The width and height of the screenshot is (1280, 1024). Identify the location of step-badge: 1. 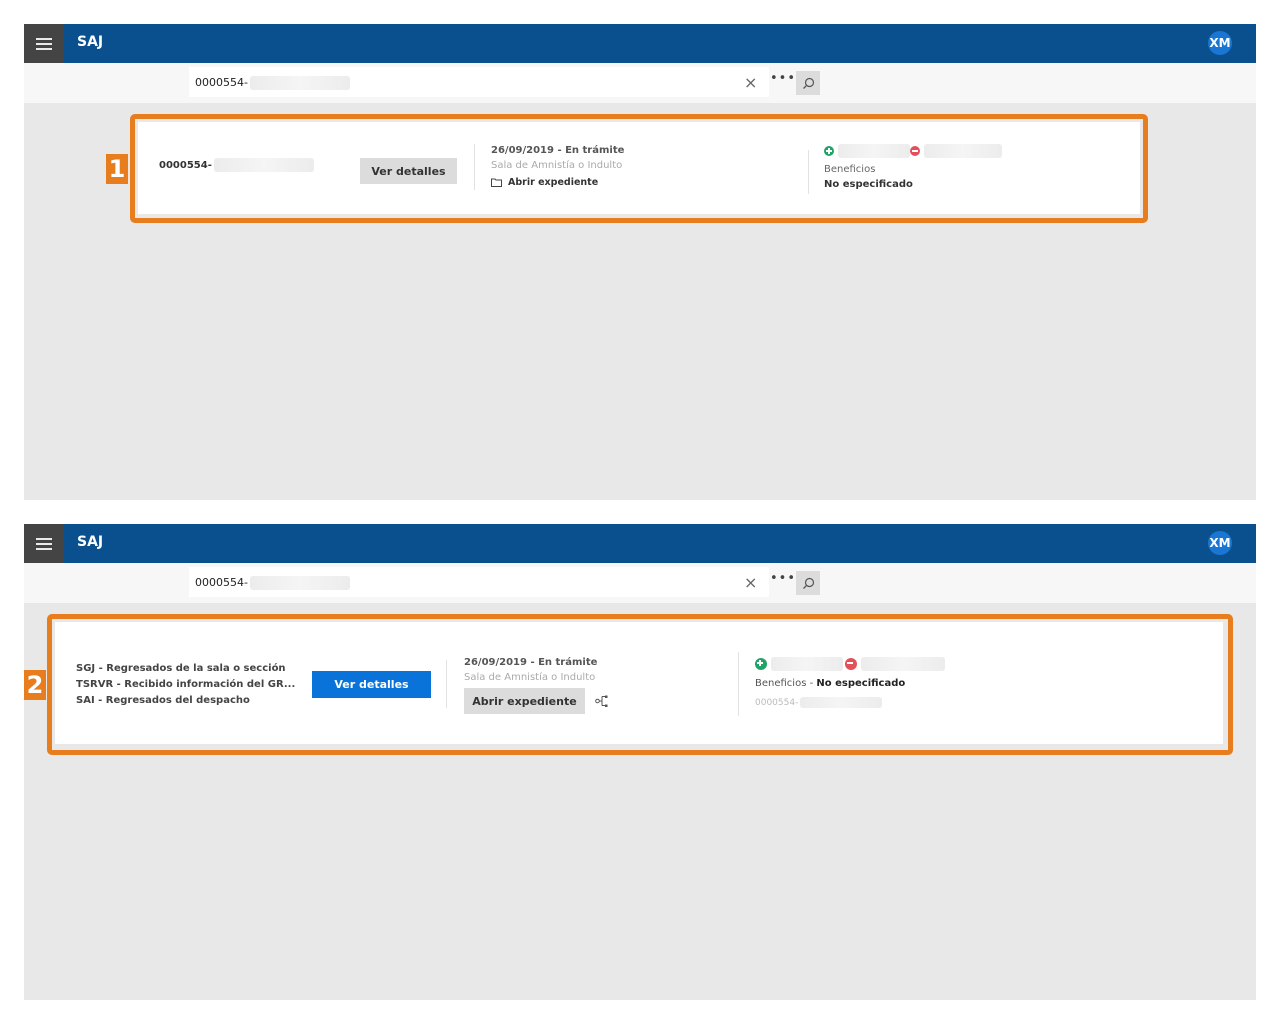
(117, 169).